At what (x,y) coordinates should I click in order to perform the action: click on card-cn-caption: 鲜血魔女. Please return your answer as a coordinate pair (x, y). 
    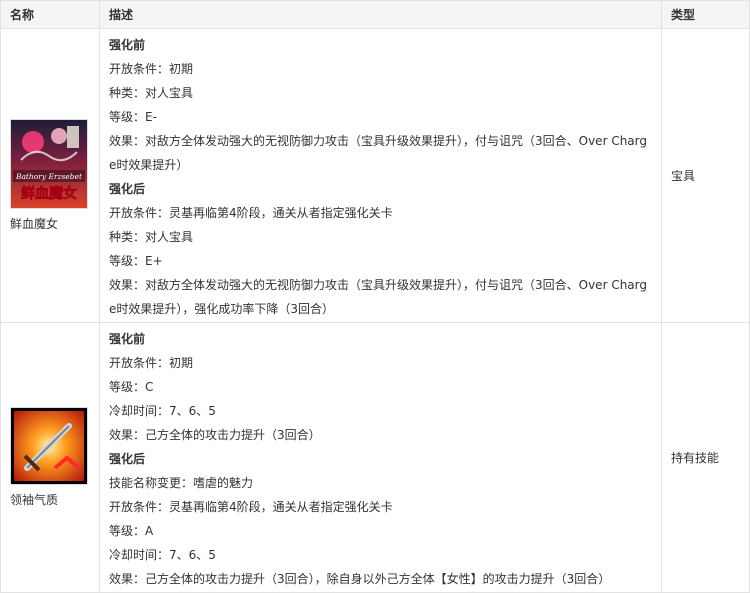
    Looking at the image, I should click on (49, 193).